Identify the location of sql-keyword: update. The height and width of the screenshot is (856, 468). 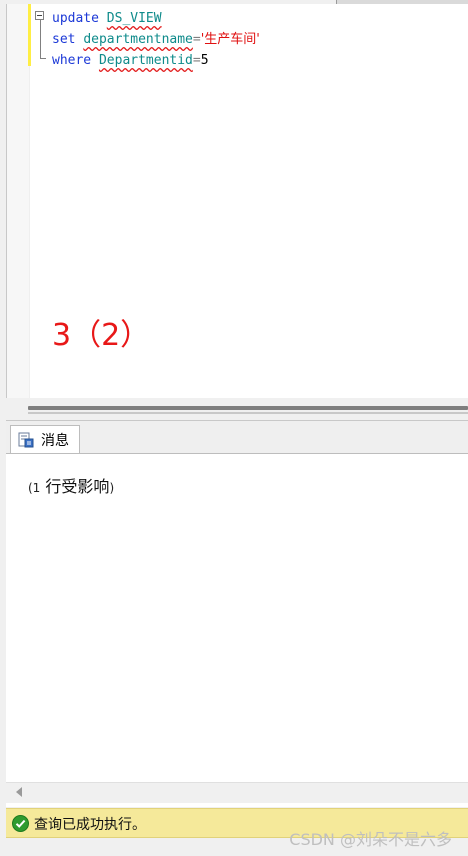
(75, 18).